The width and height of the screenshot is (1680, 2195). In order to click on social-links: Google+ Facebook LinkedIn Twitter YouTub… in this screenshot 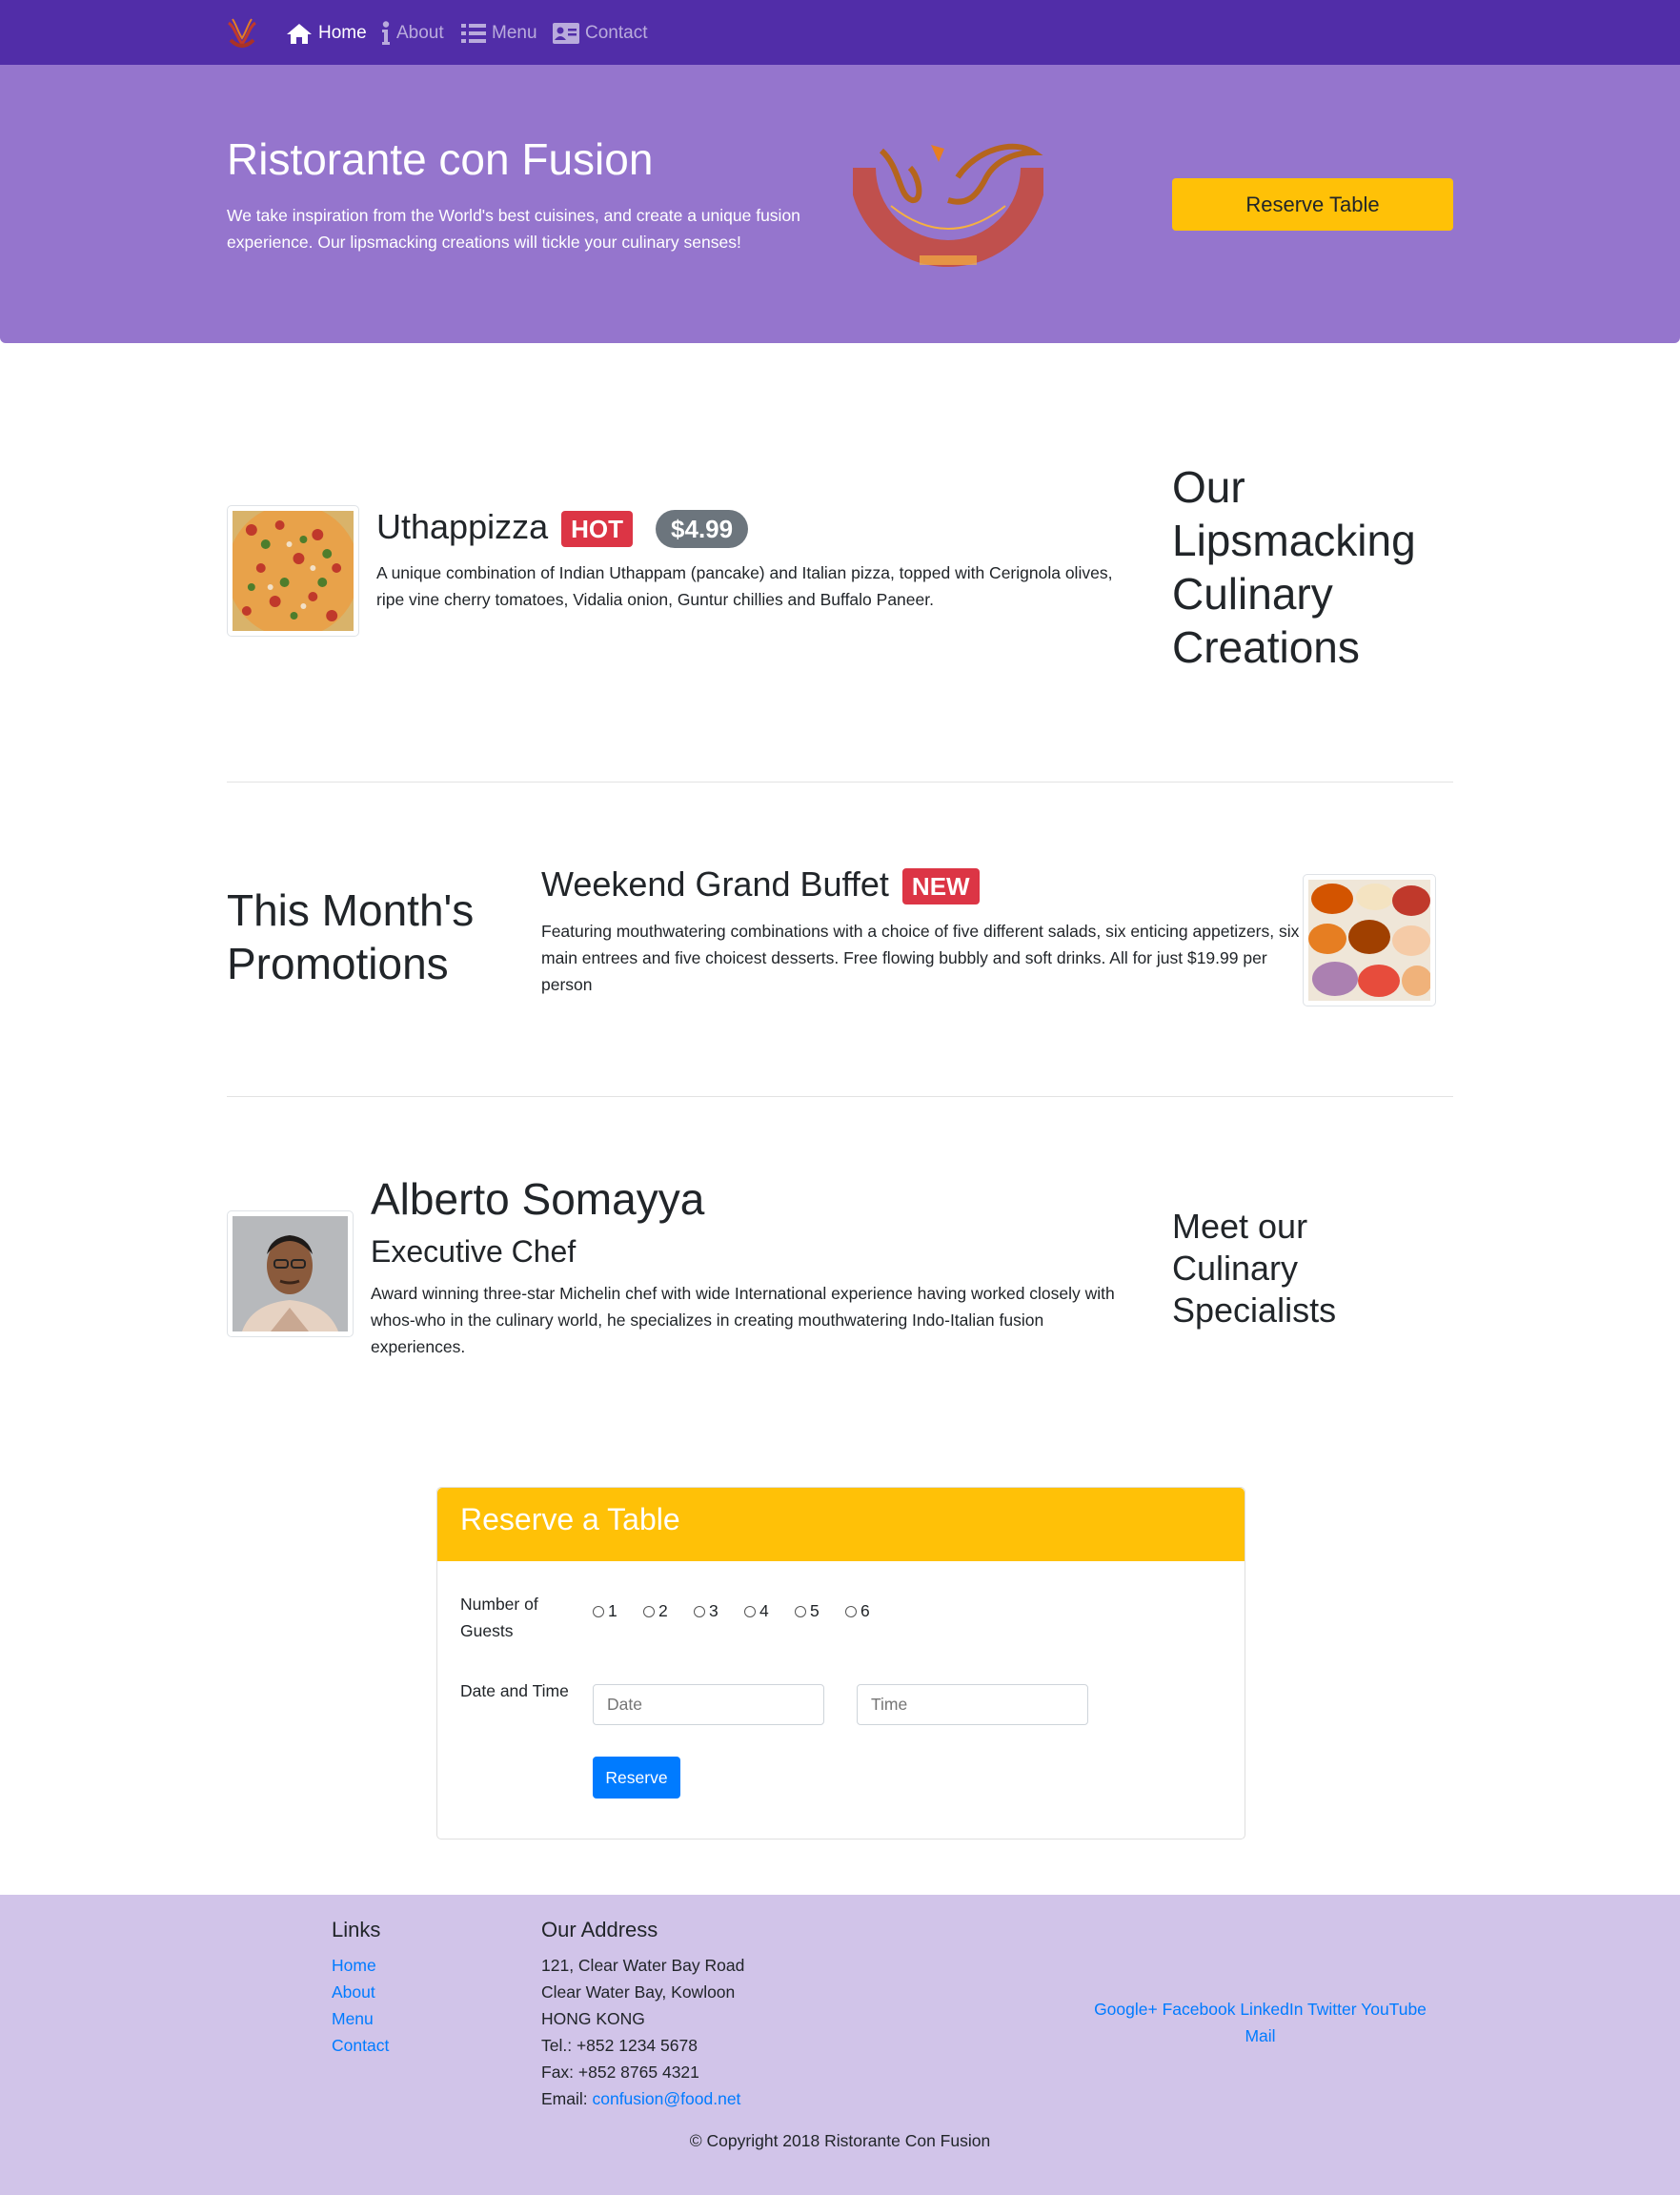, I will do `click(1260, 2022)`.